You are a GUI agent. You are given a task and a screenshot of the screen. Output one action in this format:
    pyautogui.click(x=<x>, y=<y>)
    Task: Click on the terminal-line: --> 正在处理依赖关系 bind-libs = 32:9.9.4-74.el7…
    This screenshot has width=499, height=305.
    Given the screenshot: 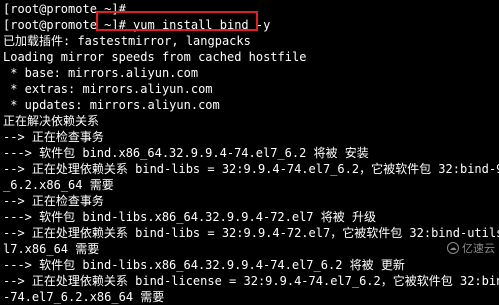 What is the action you would take?
    pyautogui.click(x=251, y=169)
    